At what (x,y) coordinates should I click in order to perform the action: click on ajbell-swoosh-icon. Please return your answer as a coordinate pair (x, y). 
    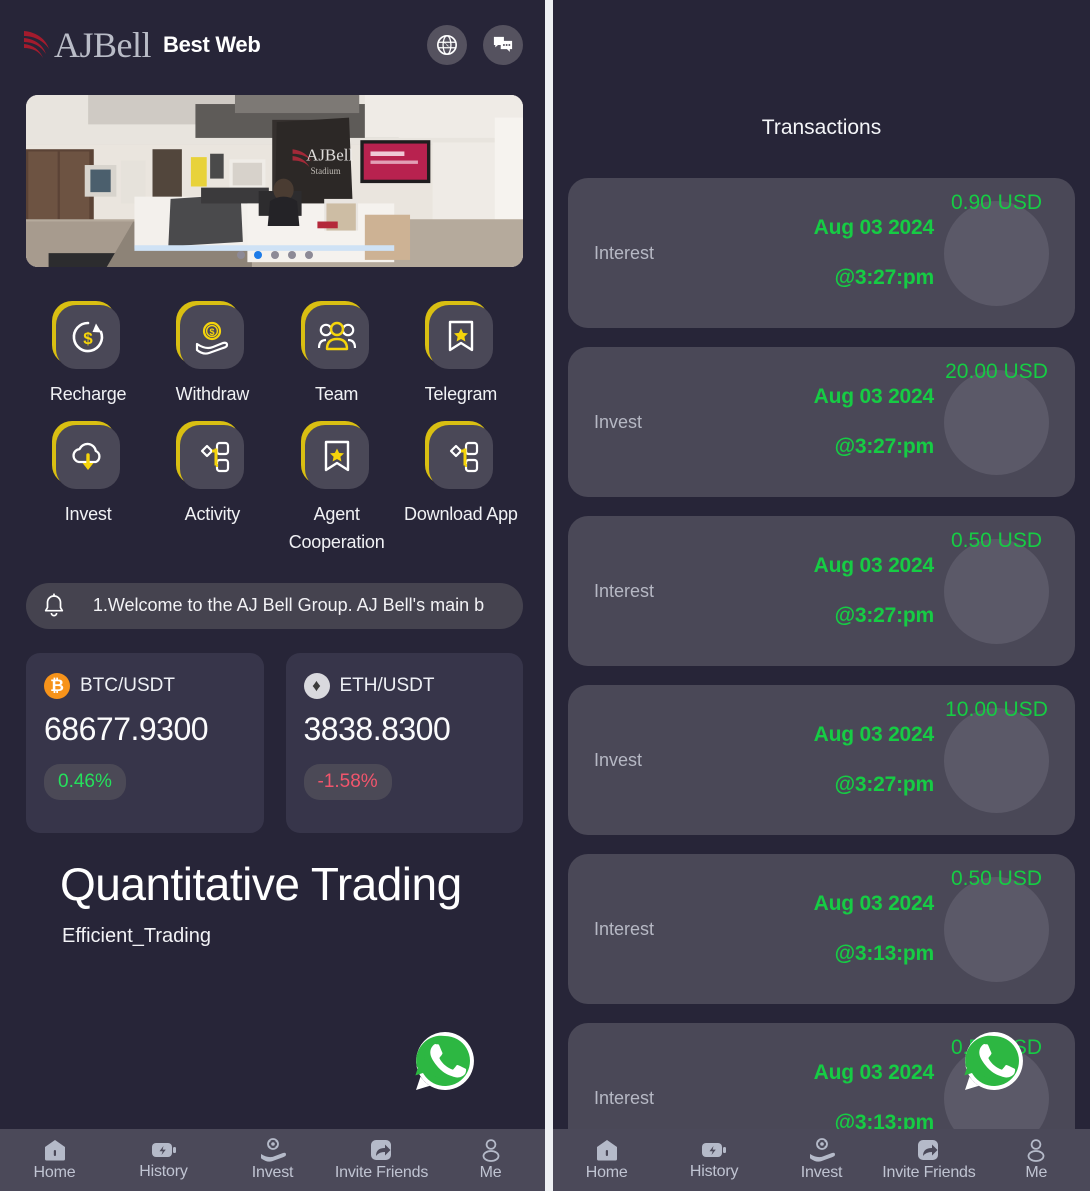
    Looking at the image, I should click on (36, 44).